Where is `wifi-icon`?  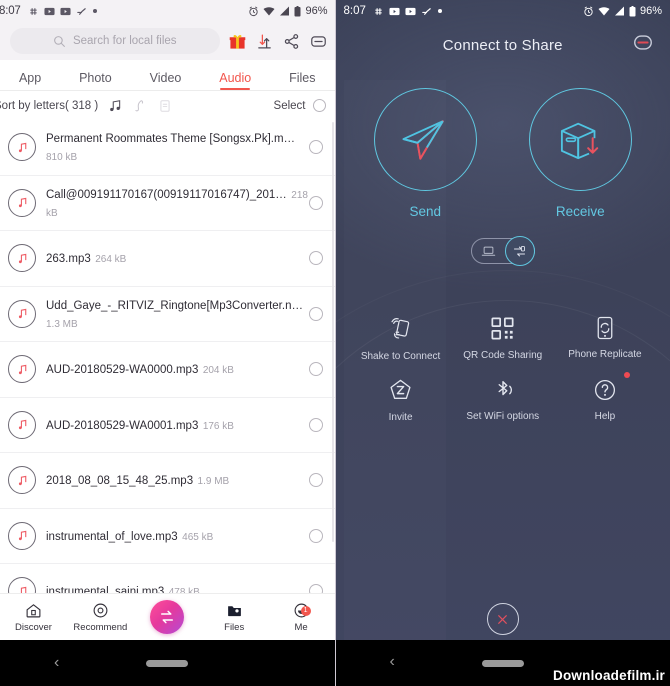 wifi-icon is located at coordinates (604, 11).